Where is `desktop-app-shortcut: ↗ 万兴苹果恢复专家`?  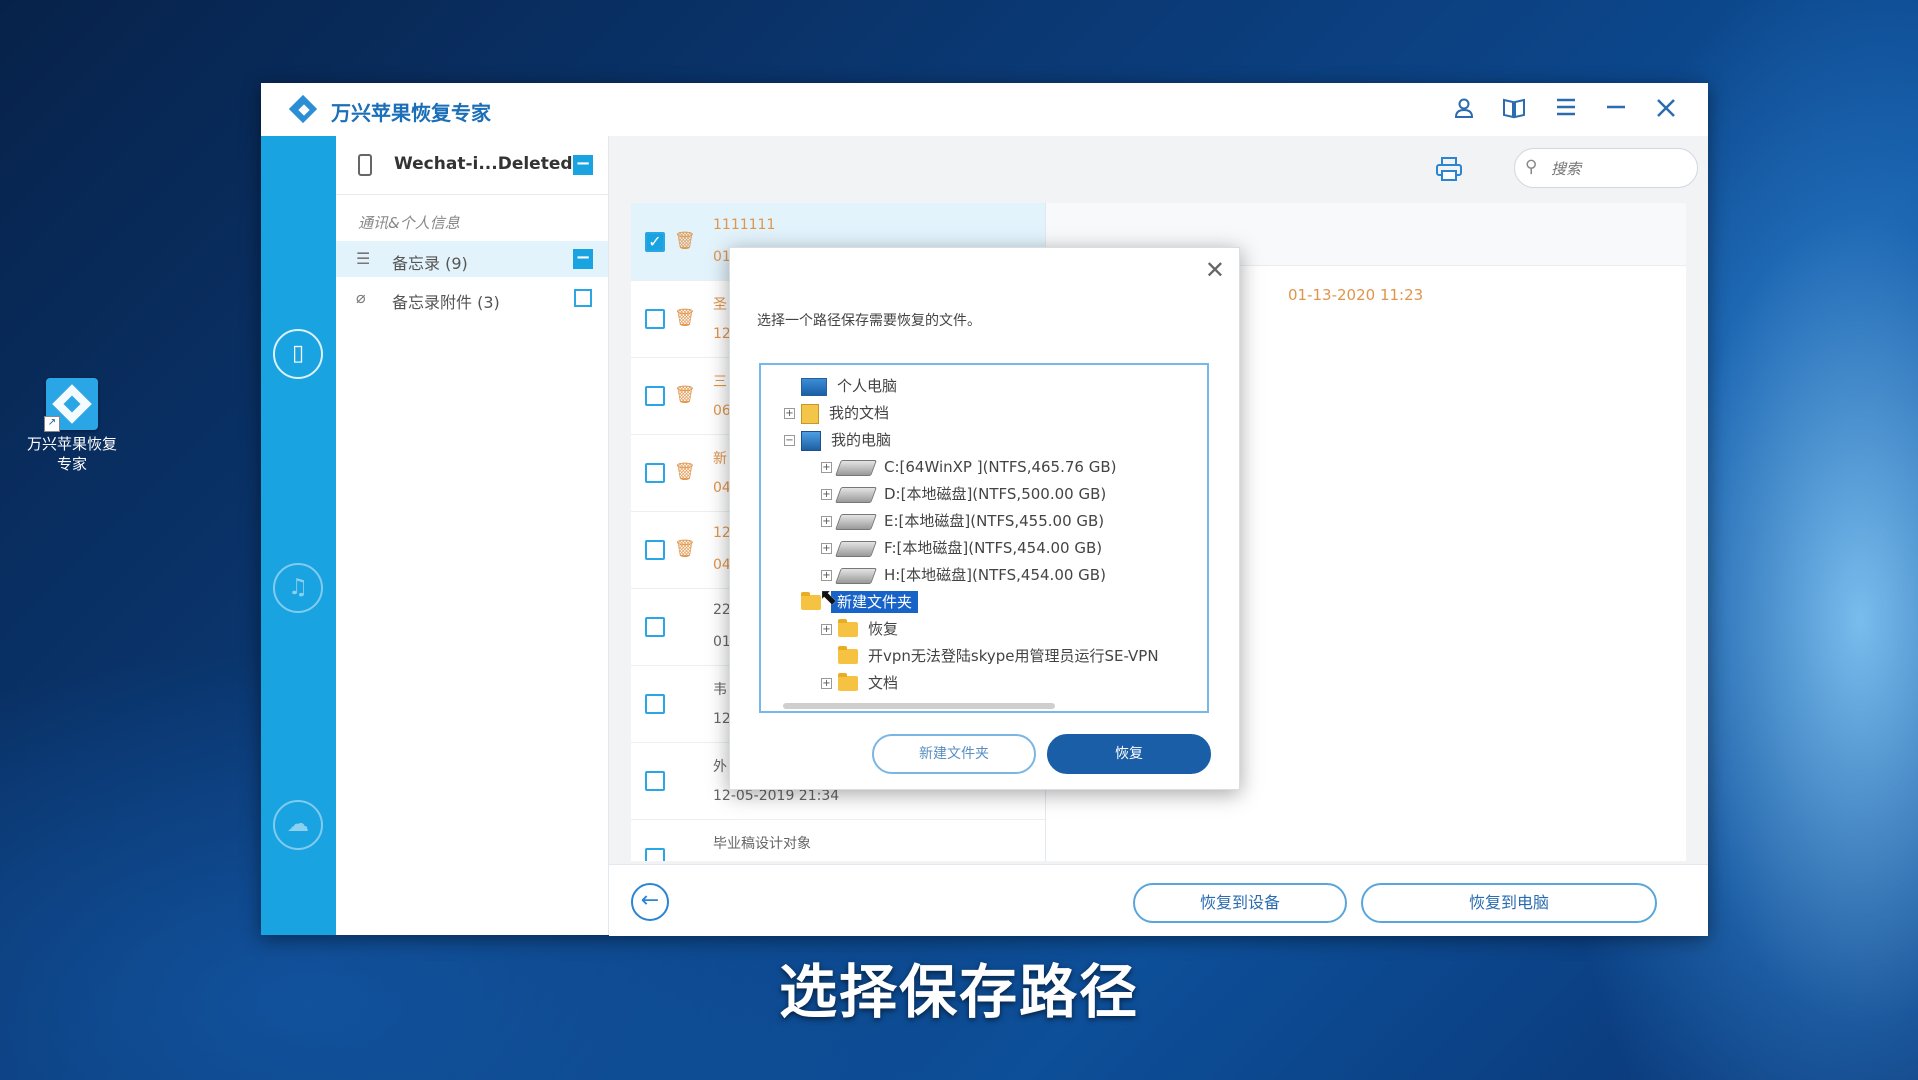
desktop-app-shortcut: ↗ 万兴苹果恢复专家 is located at coordinates (72, 426).